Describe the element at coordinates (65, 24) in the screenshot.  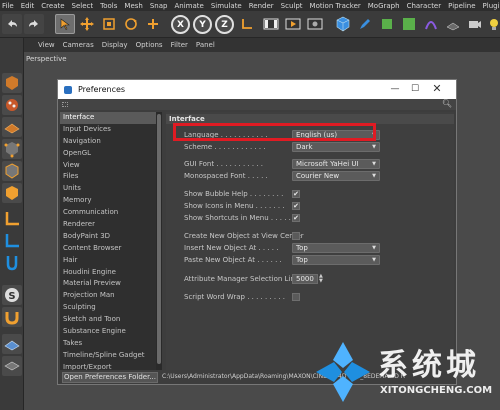
I see `select-icon` at that location.